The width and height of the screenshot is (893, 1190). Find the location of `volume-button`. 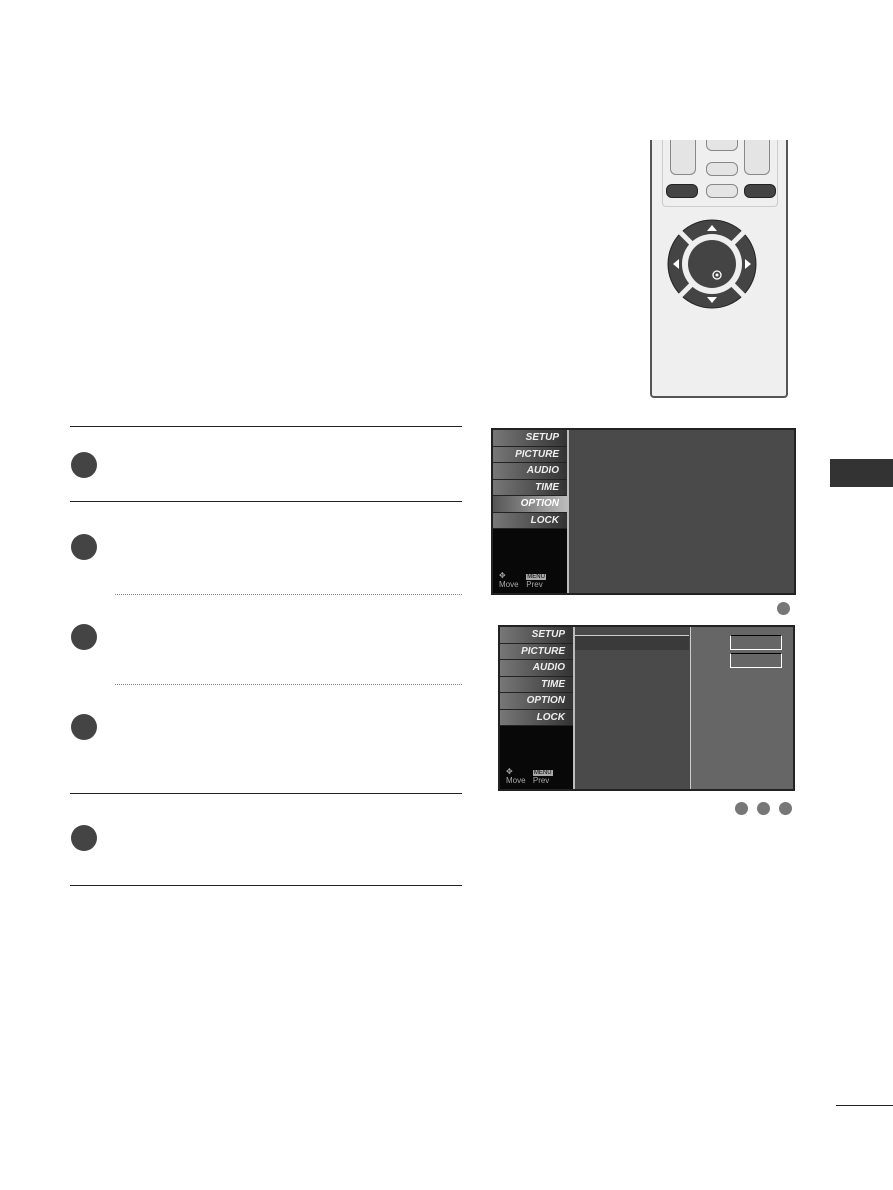

volume-button is located at coordinates (683, 157).